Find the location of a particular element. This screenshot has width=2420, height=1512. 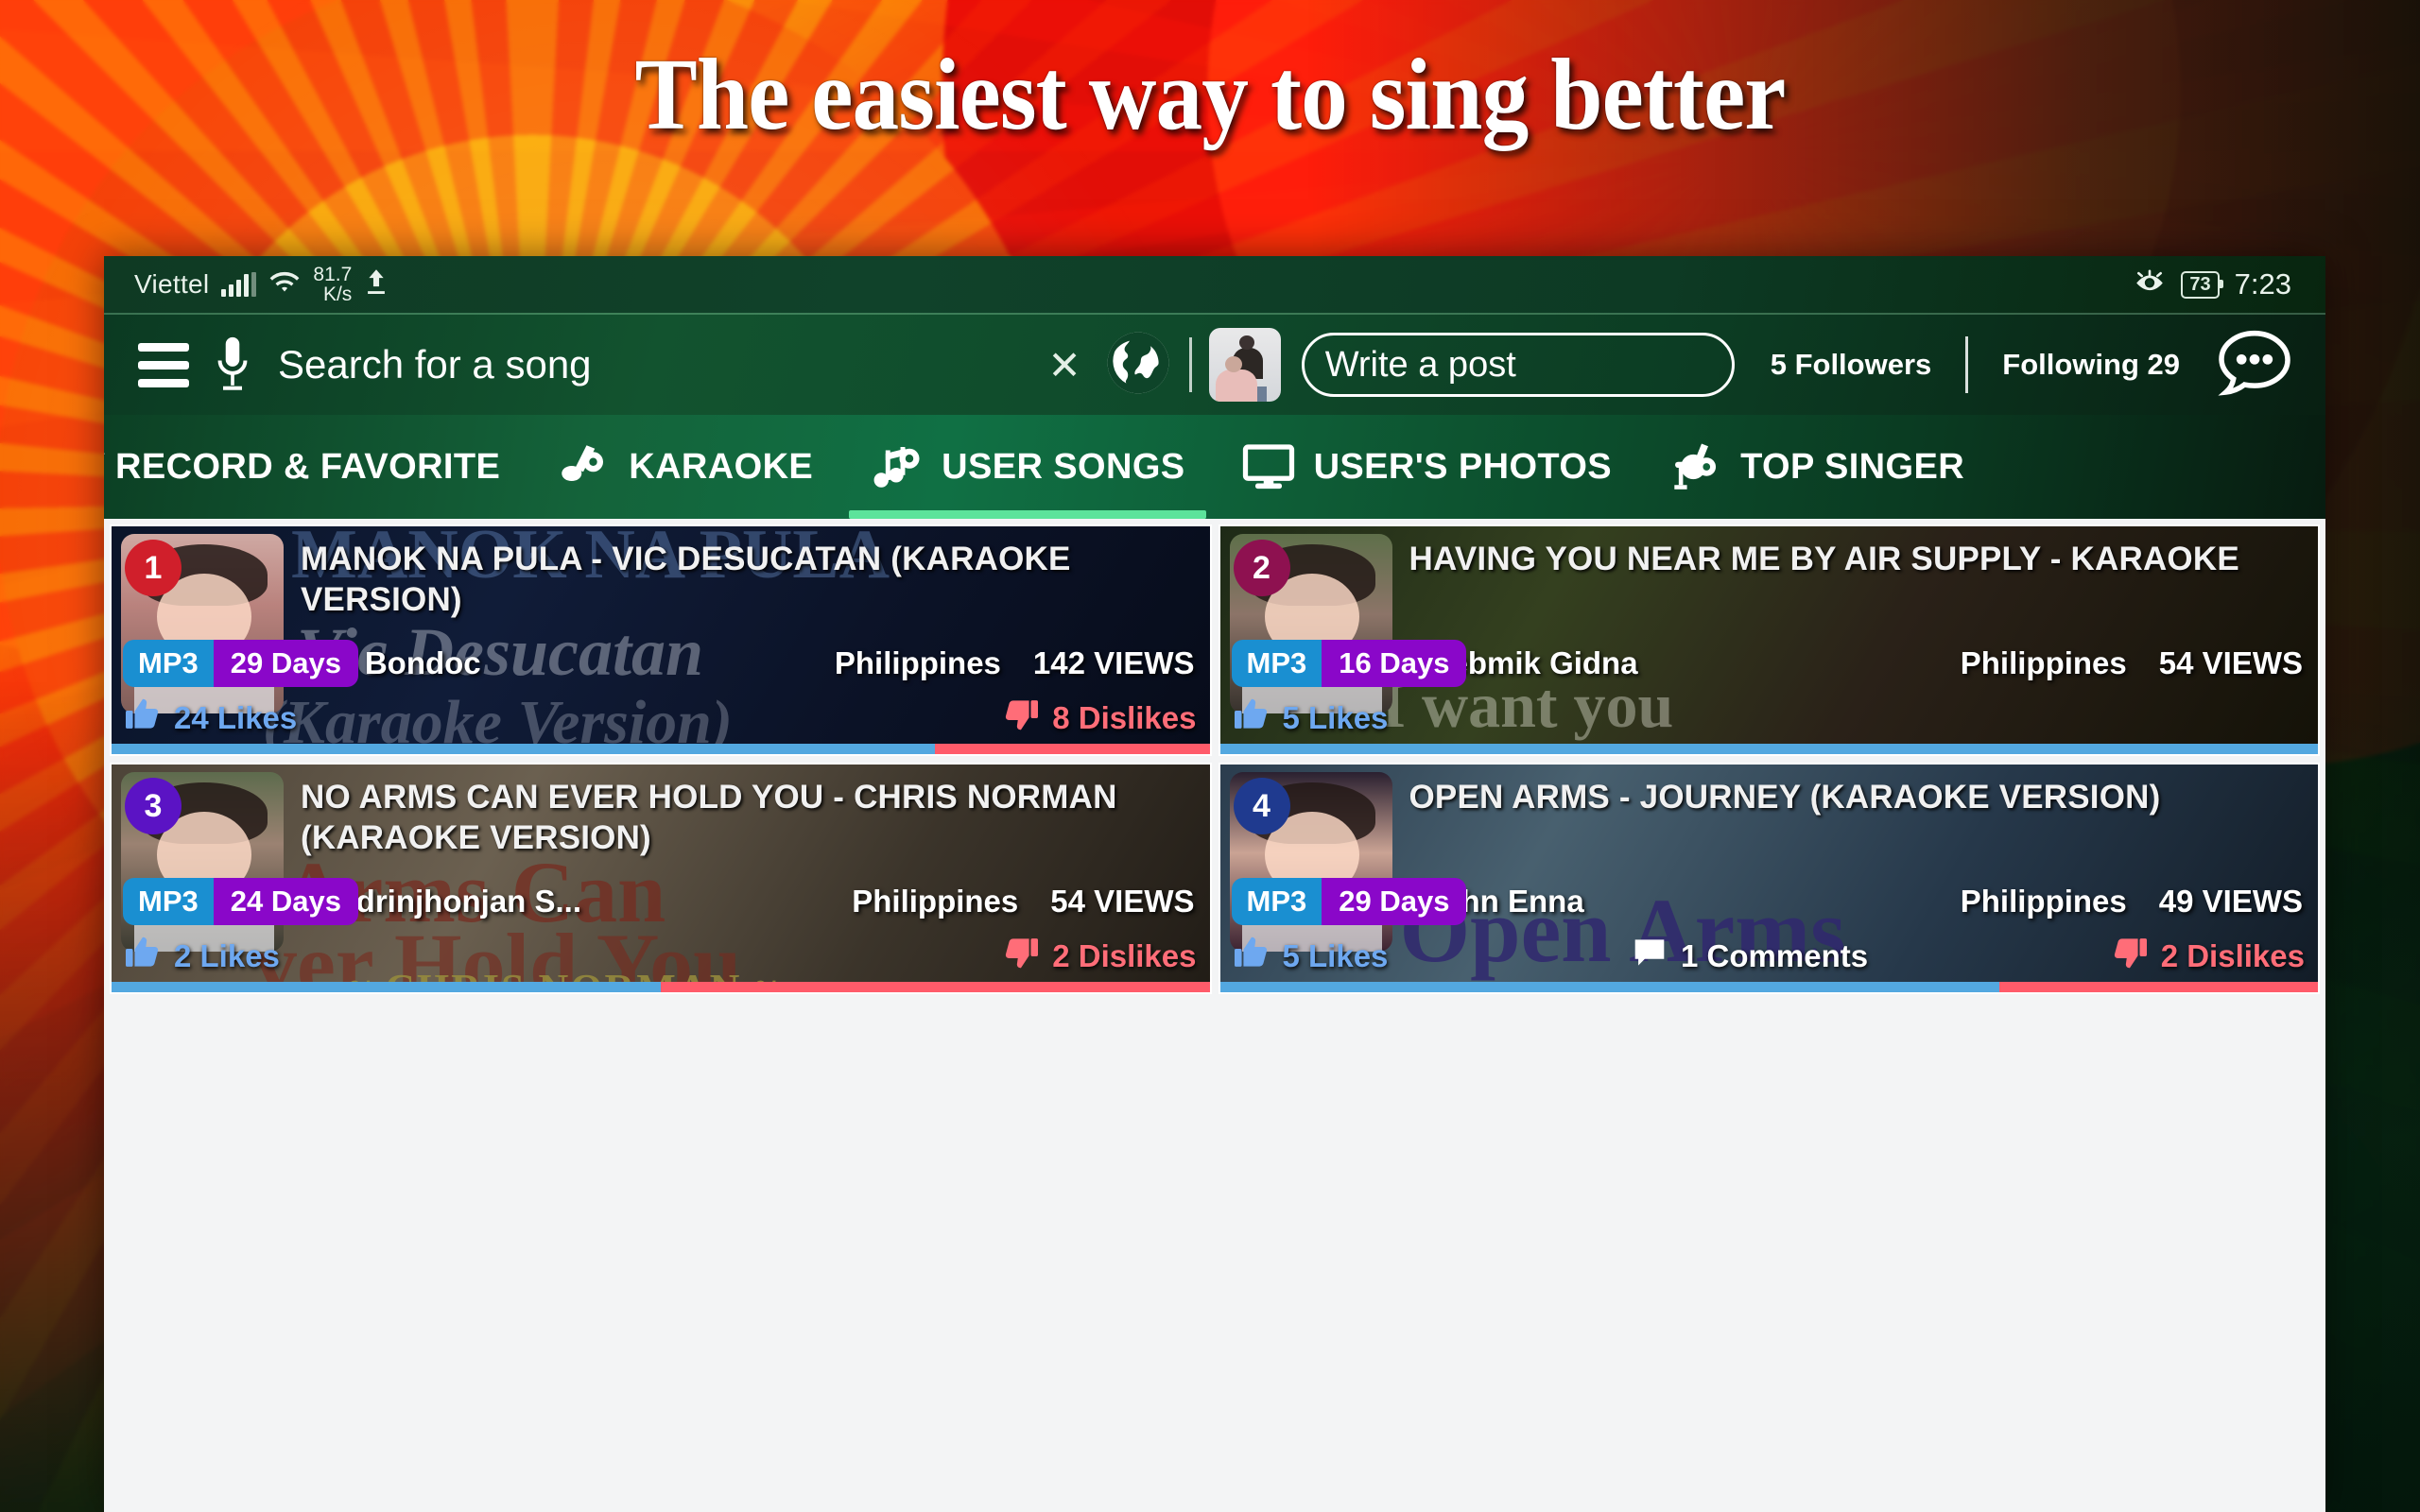

dislike-count-label: 8 Dislikes is located at coordinates (1124, 717).